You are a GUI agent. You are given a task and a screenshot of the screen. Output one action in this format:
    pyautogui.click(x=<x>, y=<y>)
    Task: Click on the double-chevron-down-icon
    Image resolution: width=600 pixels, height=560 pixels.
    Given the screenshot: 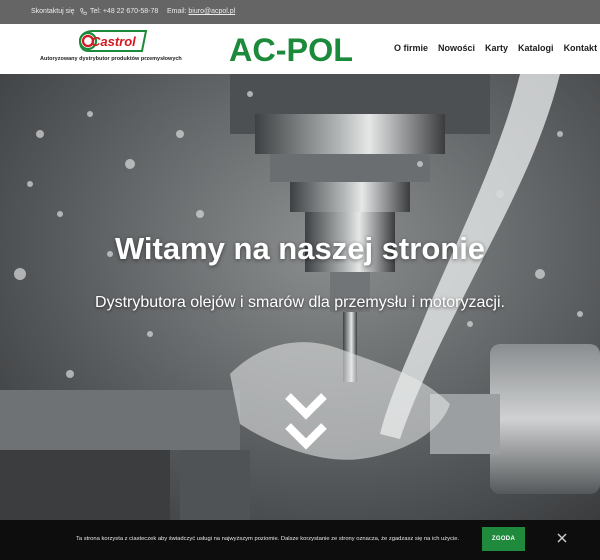 What is the action you would take?
    pyautogui.click(x=306, y=426)
    